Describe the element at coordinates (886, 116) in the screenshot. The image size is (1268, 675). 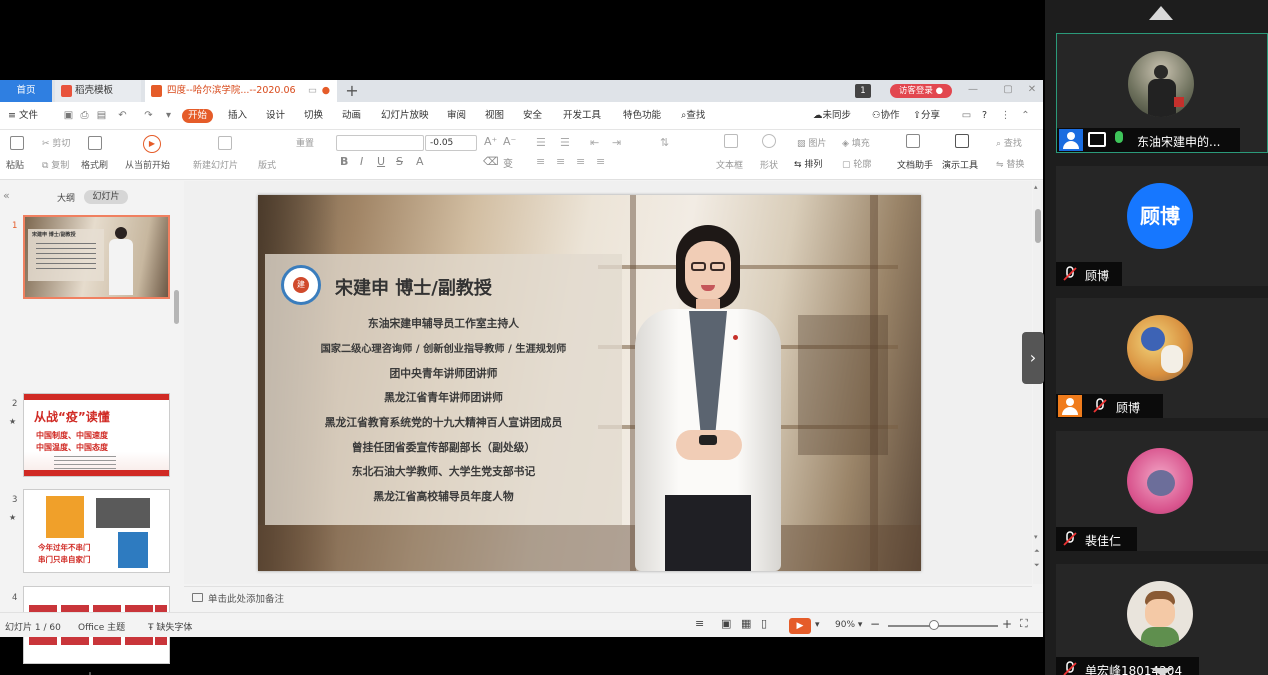
I see `collaborate-button: ⚇协作` at that location.